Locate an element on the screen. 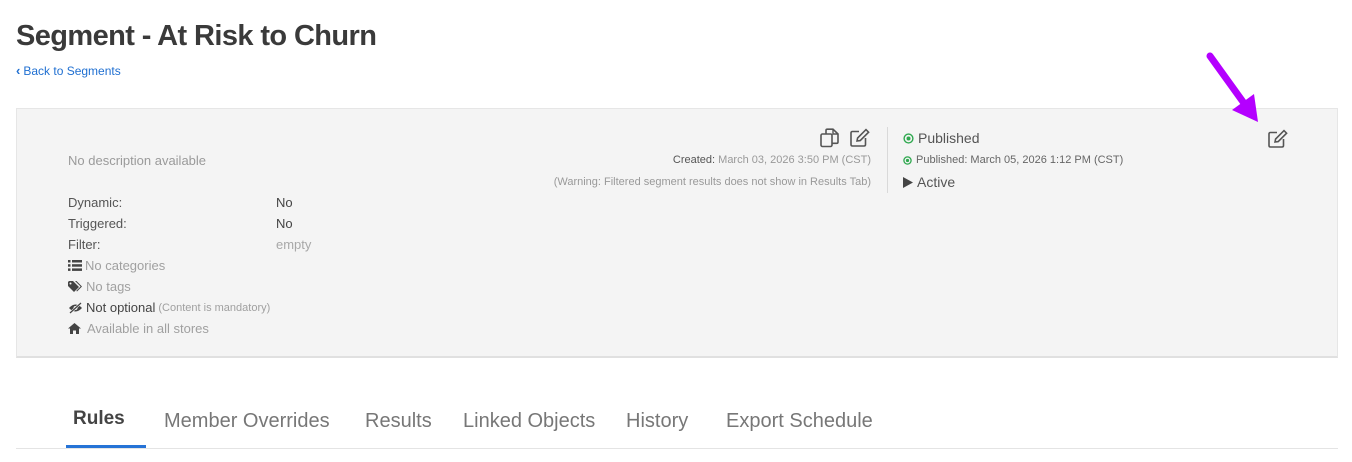  optional-note: (Content is mandatory) is located at coordinates (214, 307).